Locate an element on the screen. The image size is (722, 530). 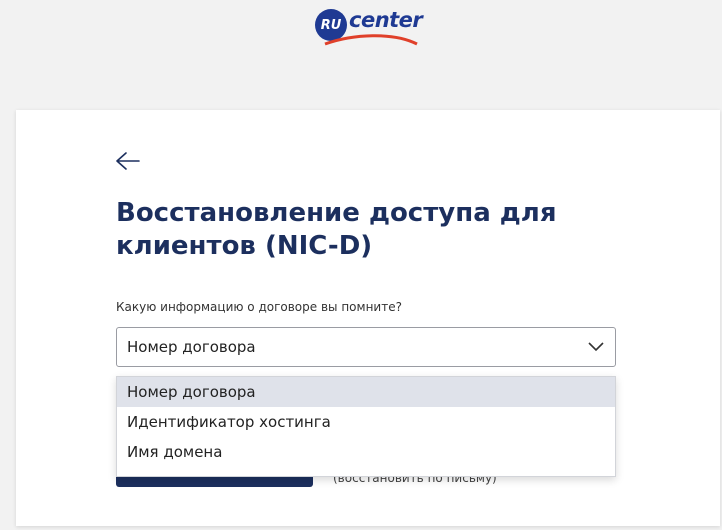
logo-swoosh-icon is located at coordinates (371, 40).